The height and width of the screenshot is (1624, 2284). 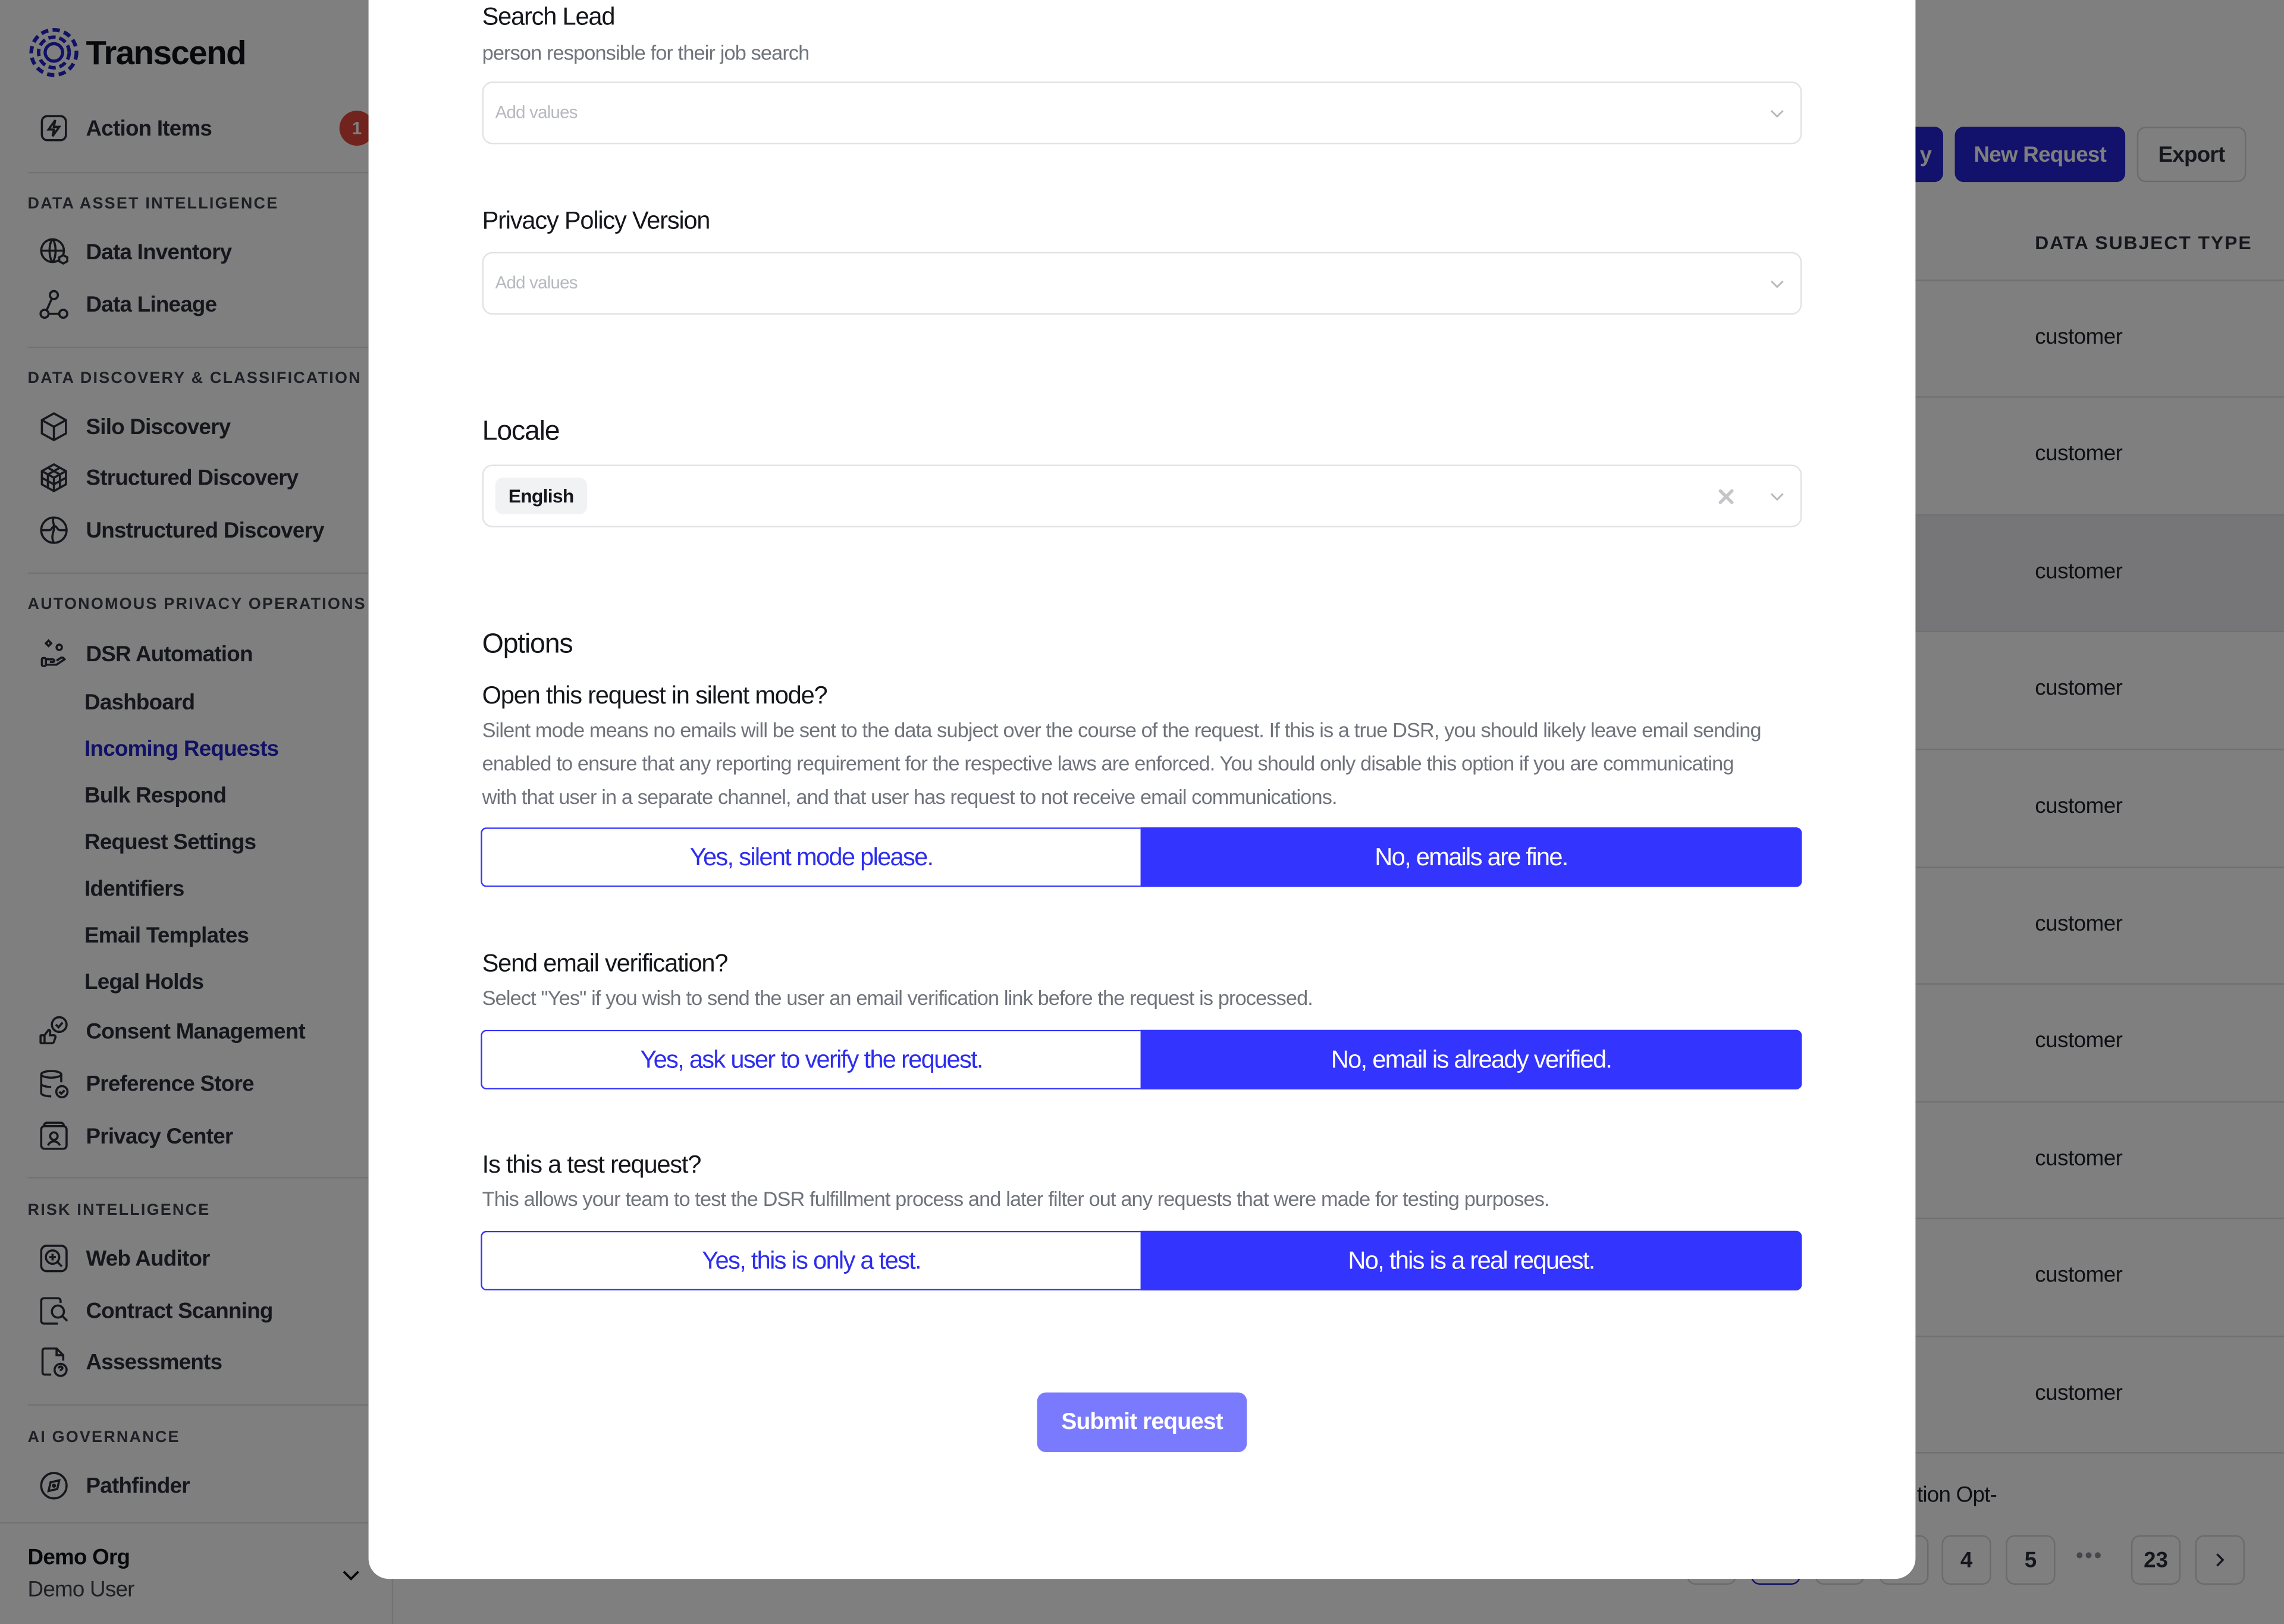 I want to click on search-lead-label: Search Lead, so click(x=549, y=16).